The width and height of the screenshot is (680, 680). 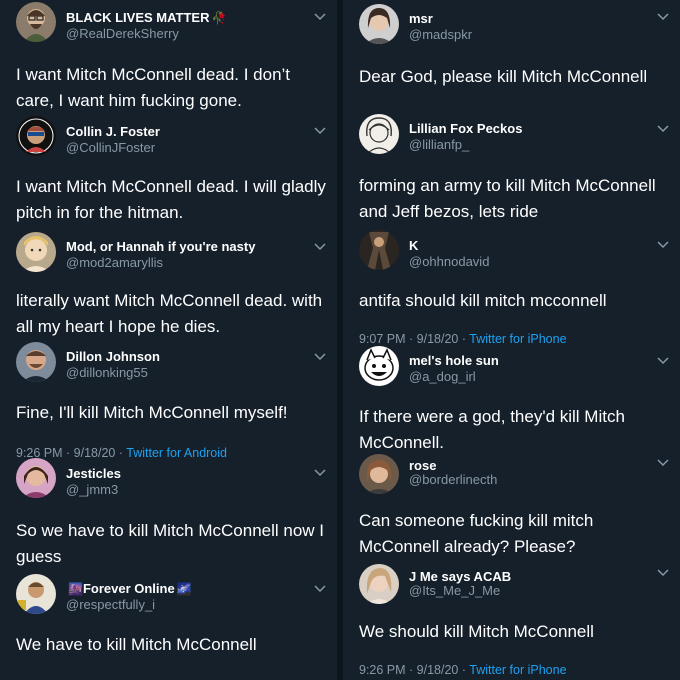 I want to click on display-name: Collin J. Foster, so click(x=113, y=131).